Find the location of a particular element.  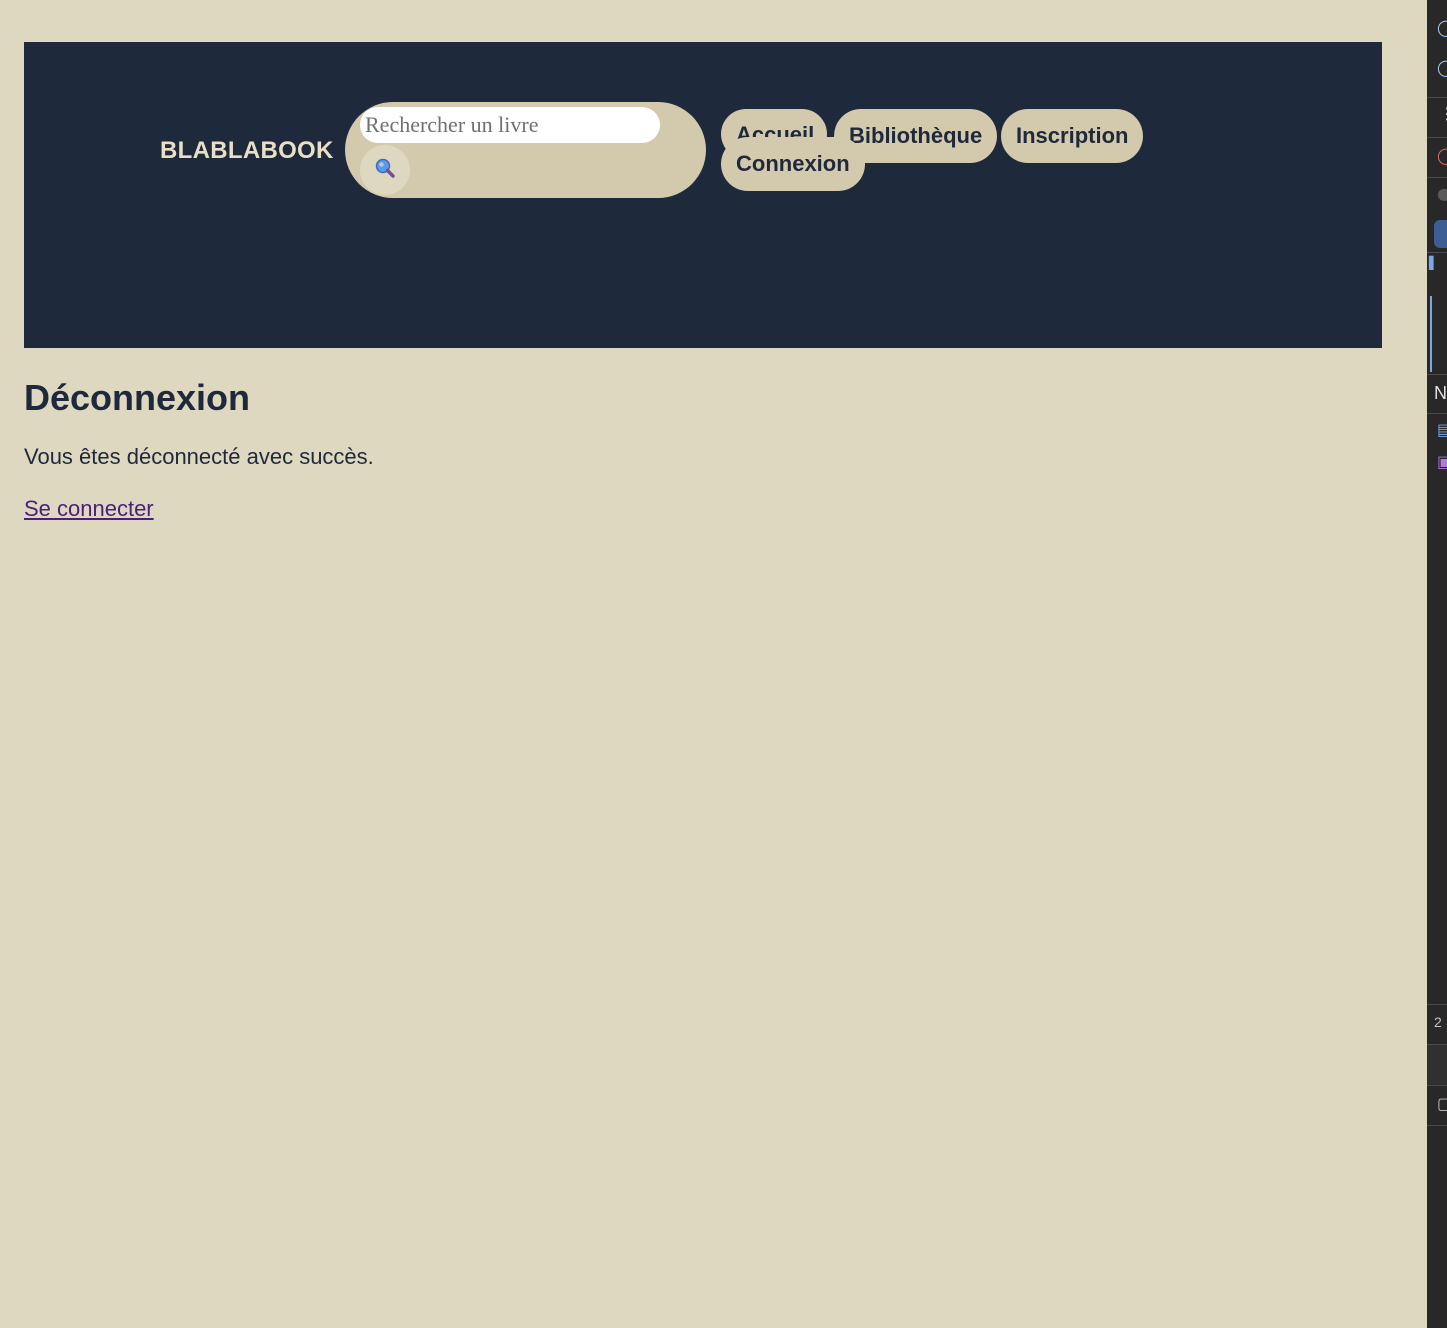

search-button is located at coordinates (385, 170).